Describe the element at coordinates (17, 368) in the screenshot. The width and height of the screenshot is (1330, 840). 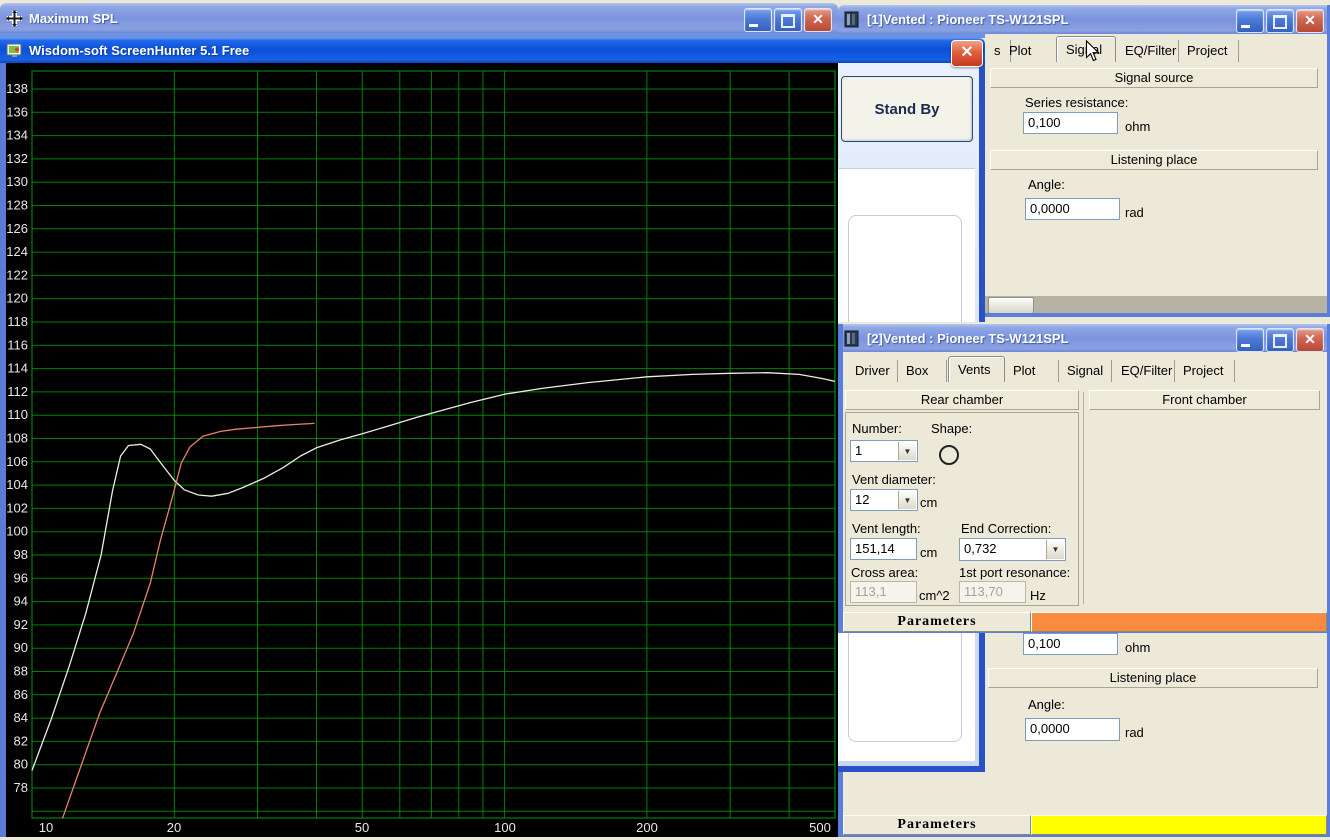
I see `svg-text: 114` at that location.